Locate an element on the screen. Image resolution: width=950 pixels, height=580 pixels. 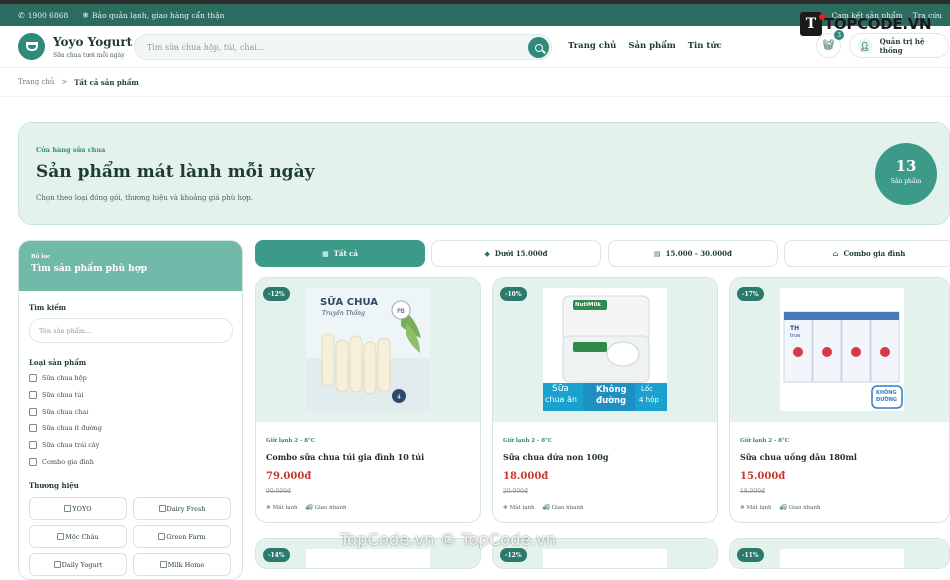
svg-text: 4 is located at coordinates (399, 397).